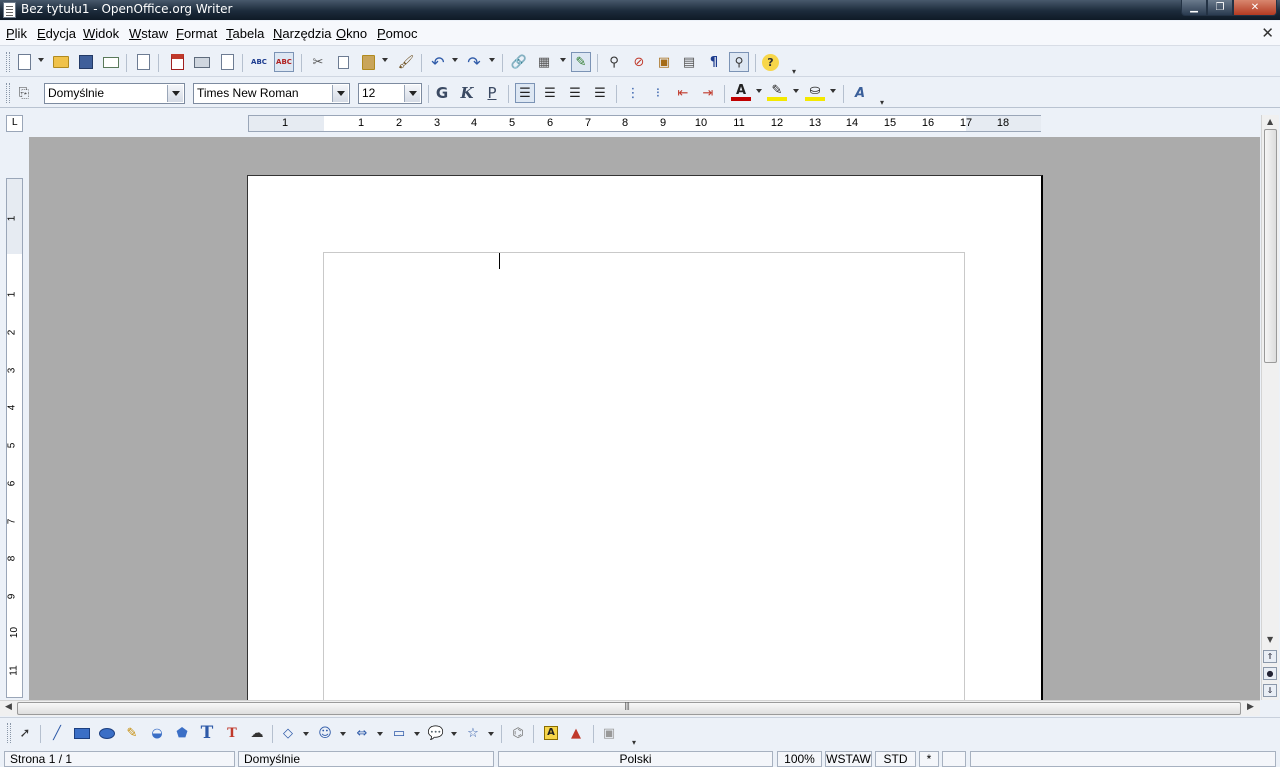  Describe the element at coordinates (492, 93) in the screenshot. I see `underline-button: P` at that location.